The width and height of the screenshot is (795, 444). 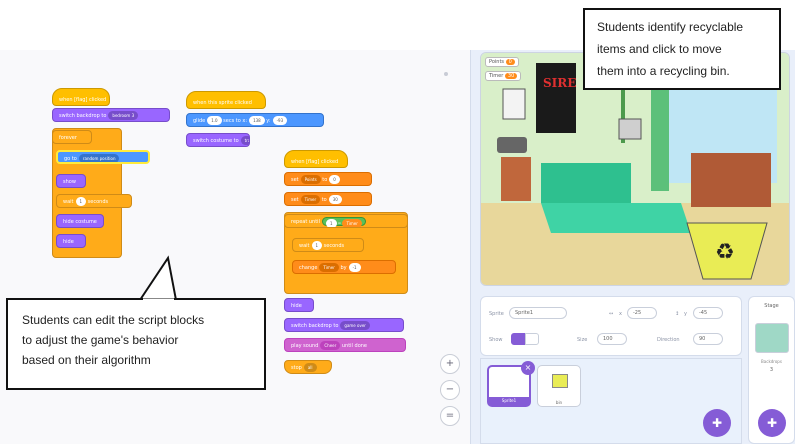 I want to click on cat-icon: ✚, so click(x=717, y=423).